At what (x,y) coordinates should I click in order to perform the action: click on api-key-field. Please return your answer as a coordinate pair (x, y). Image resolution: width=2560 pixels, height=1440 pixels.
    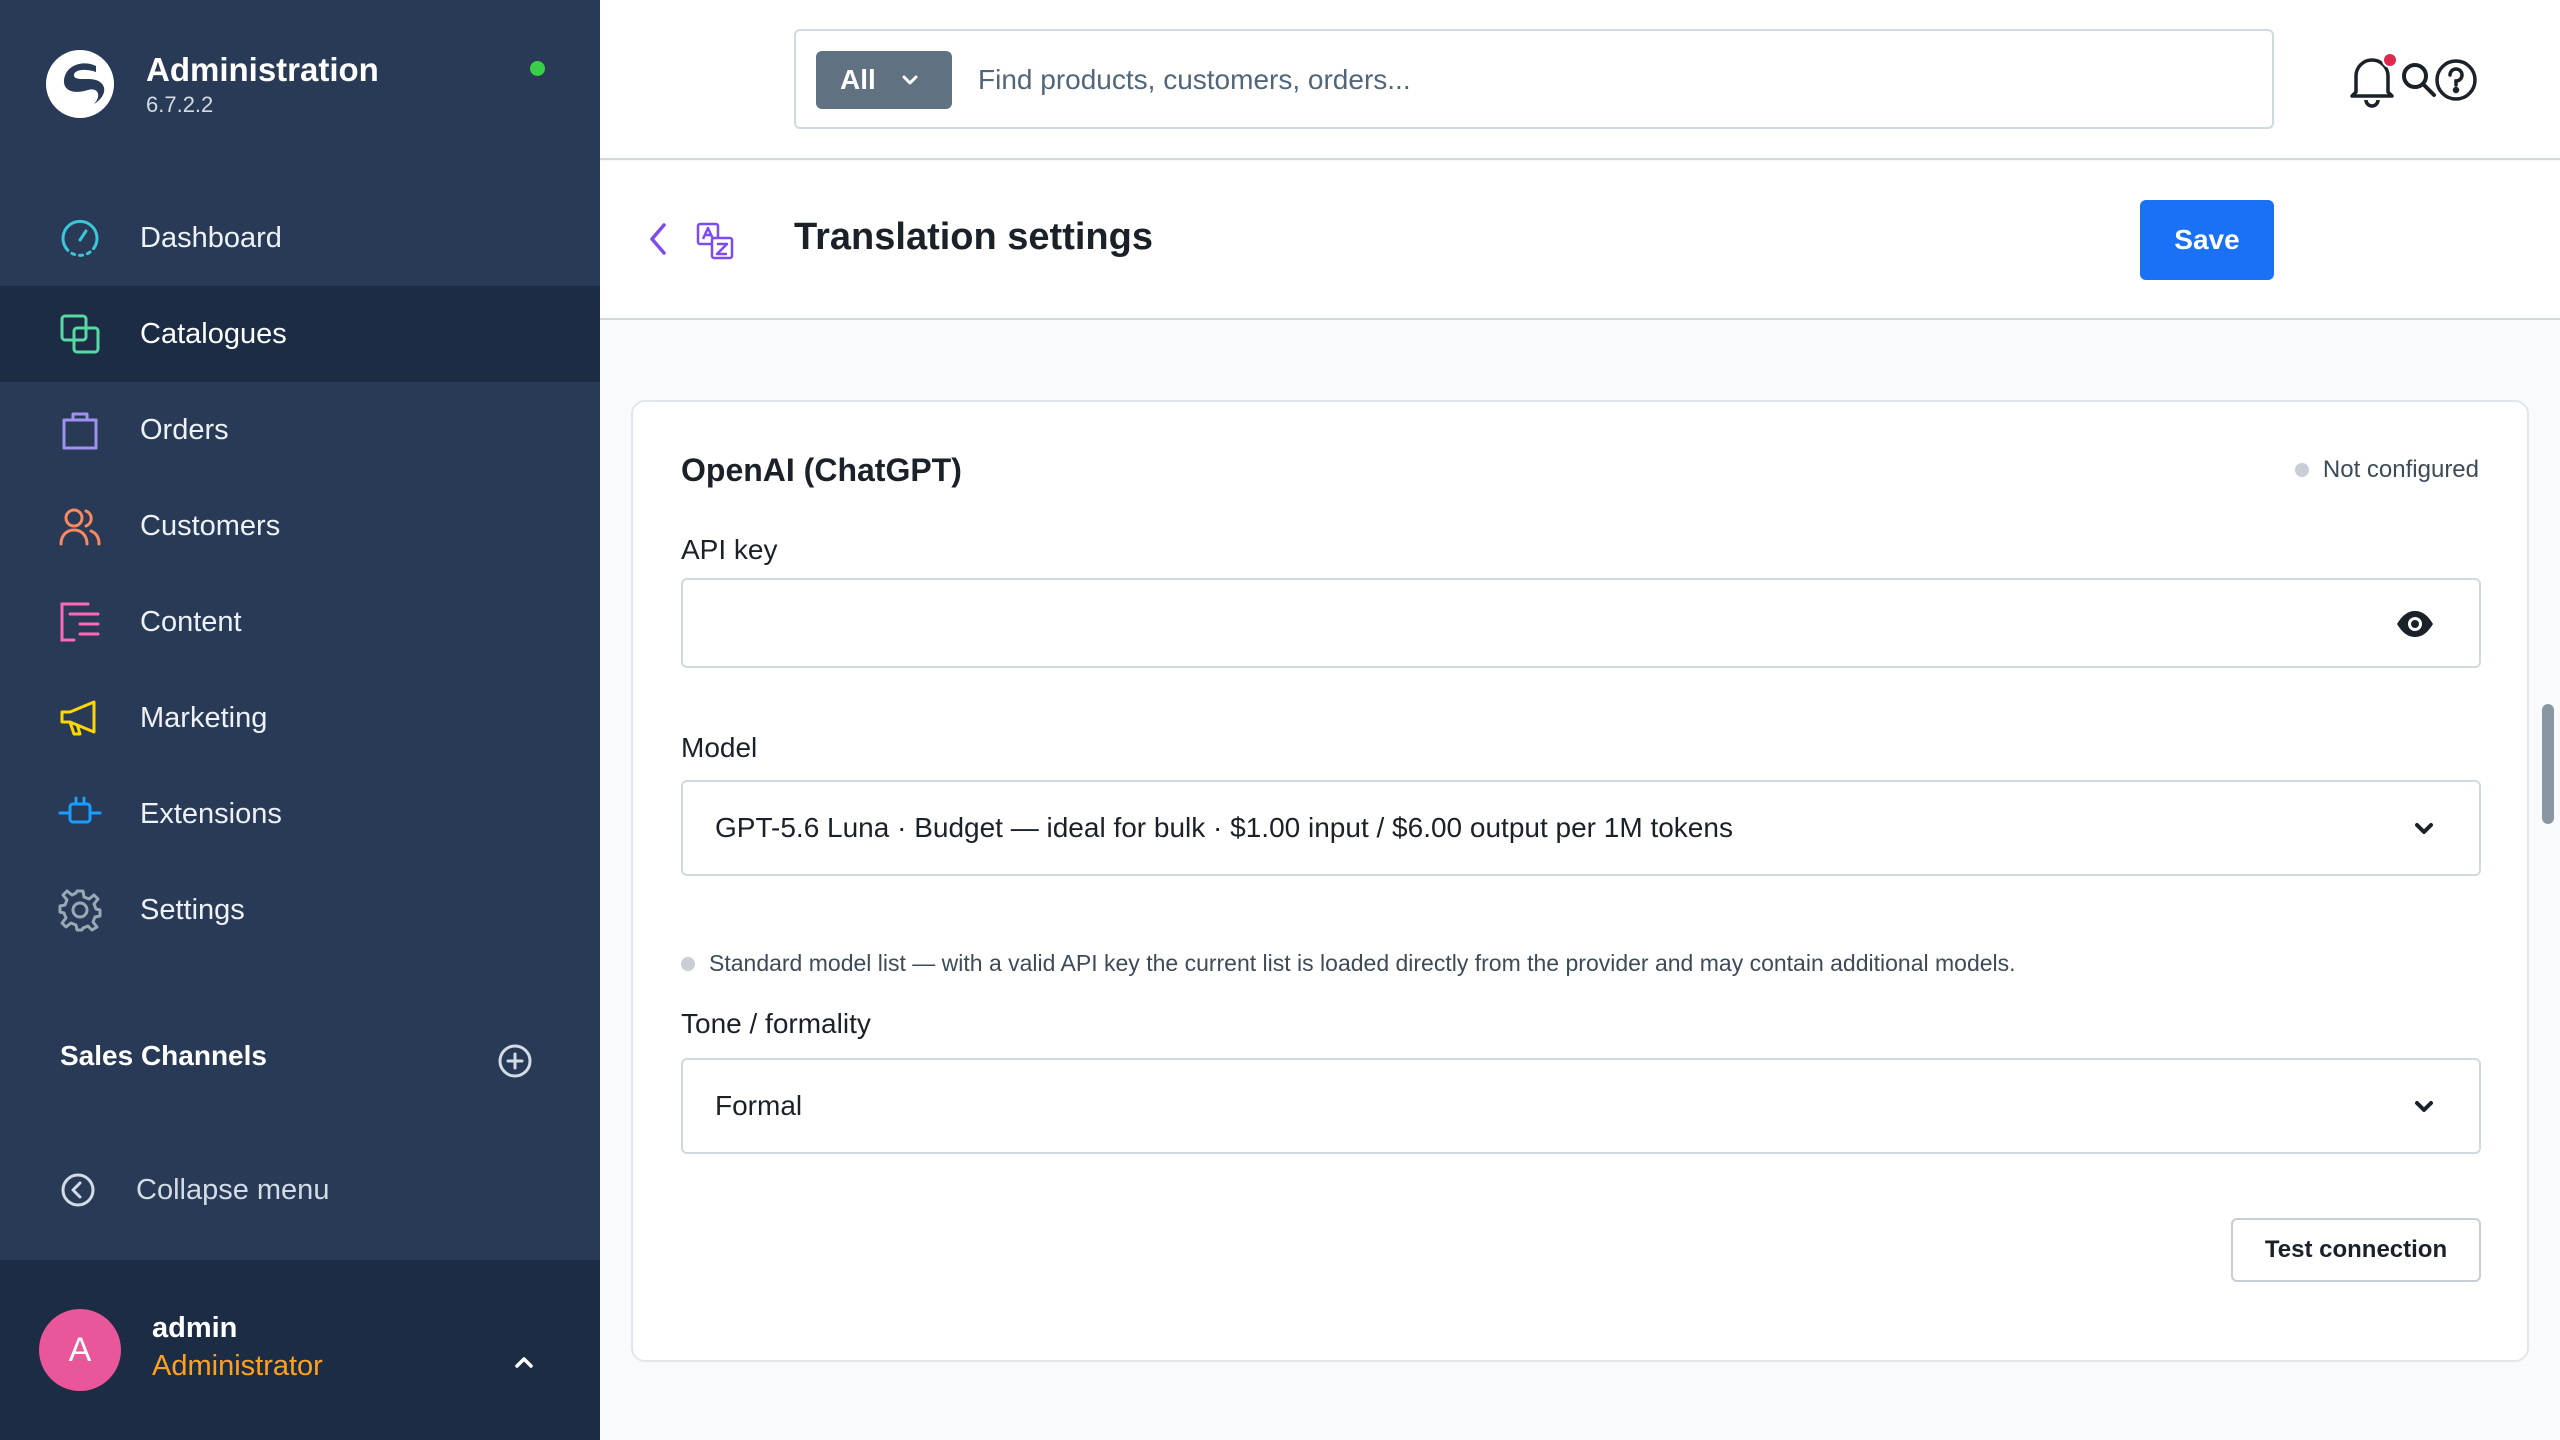
    Looking at the image, I should click on (1581, 623).